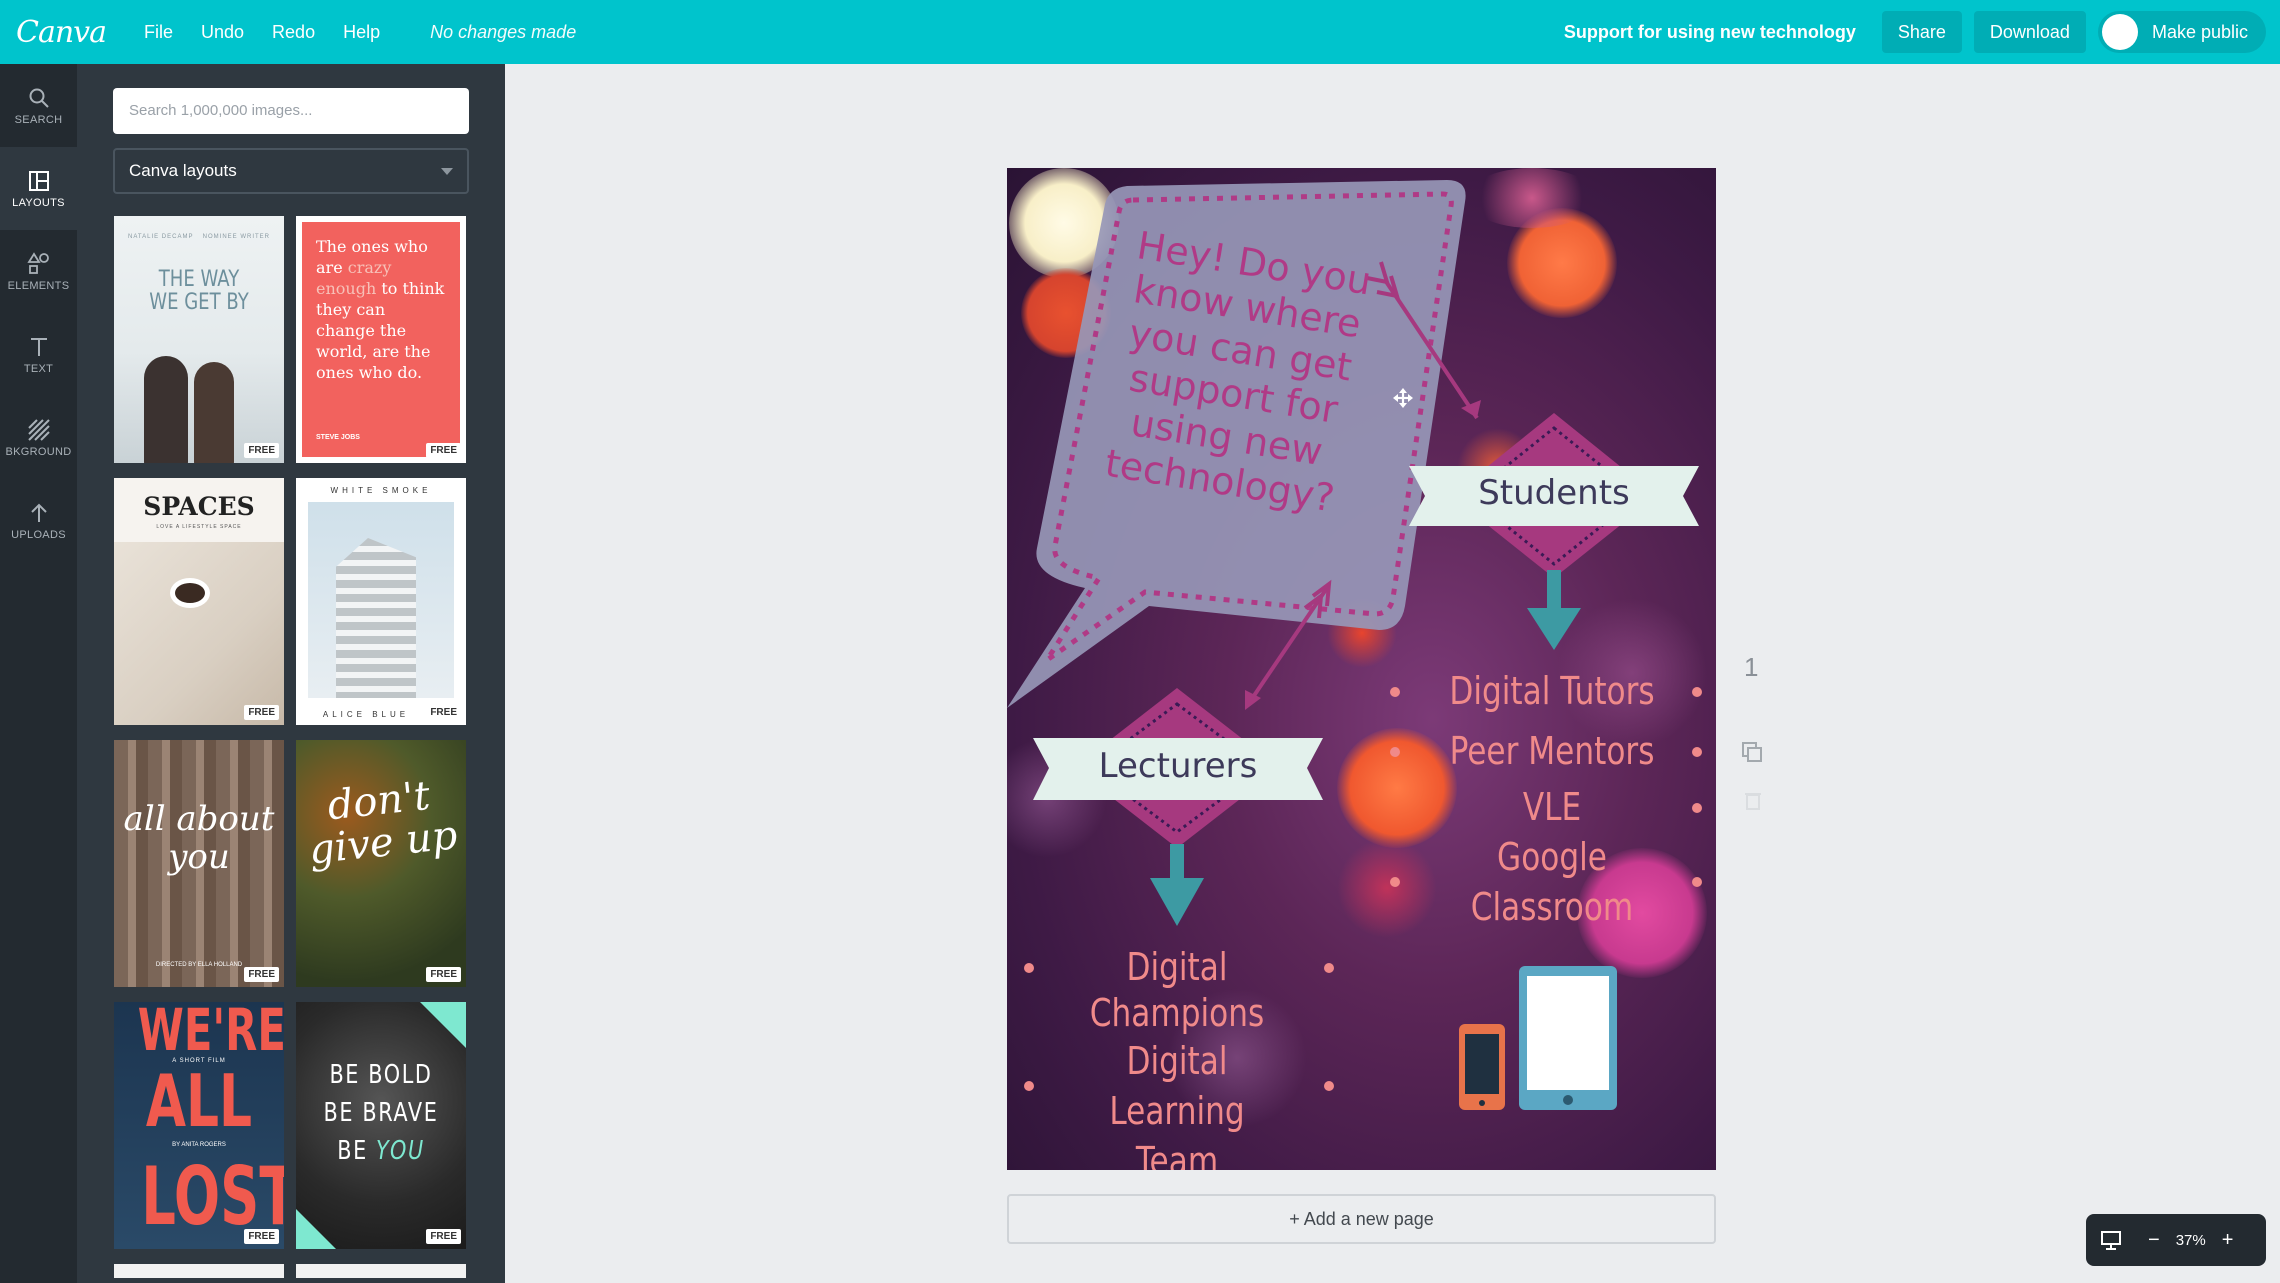 The image size is (2280, 1283). What do you see at coordinates (38, 202) in the screenshot?
I see `rail-label: LAYOUTS` at bounding box center [38, 202].